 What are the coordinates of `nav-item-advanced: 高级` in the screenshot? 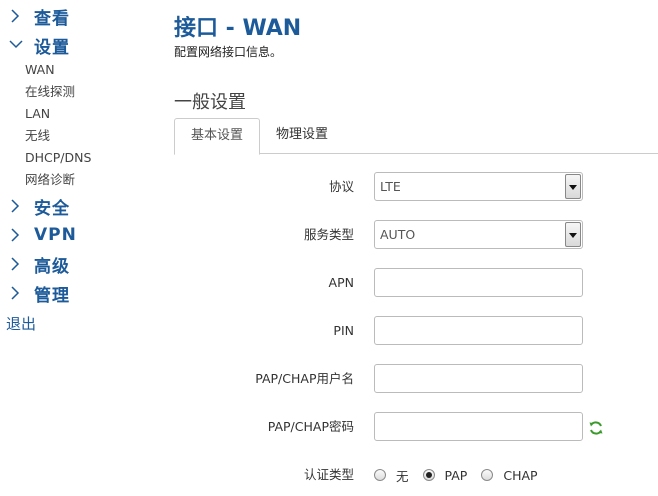 It's located at (38, 265).